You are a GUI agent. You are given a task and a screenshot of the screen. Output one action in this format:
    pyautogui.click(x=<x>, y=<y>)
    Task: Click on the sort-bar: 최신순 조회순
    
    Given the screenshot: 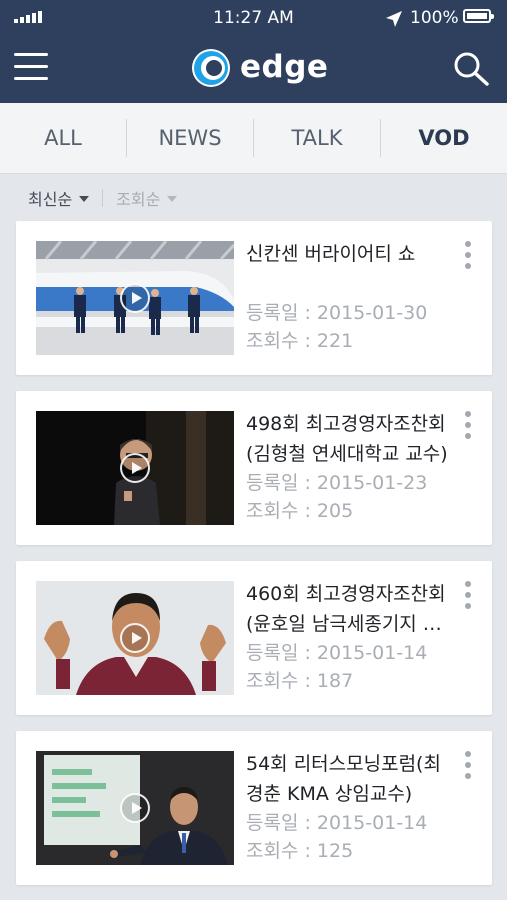 What is the action you would take?
    pyautogui.click(x=103, y=198)
    